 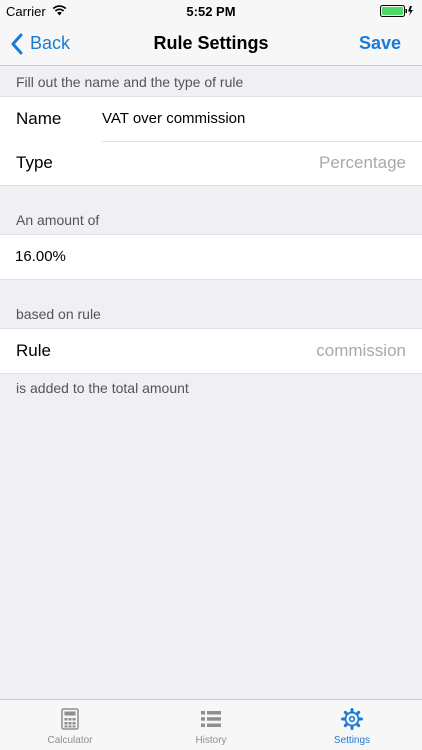 What do you see at coordinates (362, 162) in the screenshot?
I see `type-value: Percentage` at bounding box center [362, 162].